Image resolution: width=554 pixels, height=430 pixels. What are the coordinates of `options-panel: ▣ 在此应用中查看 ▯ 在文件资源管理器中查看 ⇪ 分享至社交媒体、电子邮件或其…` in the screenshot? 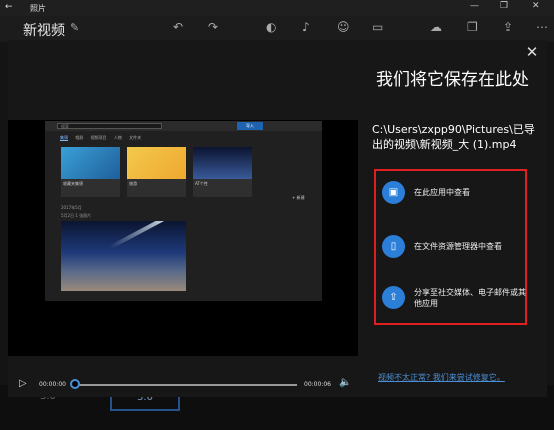 It's located at (450, 247).